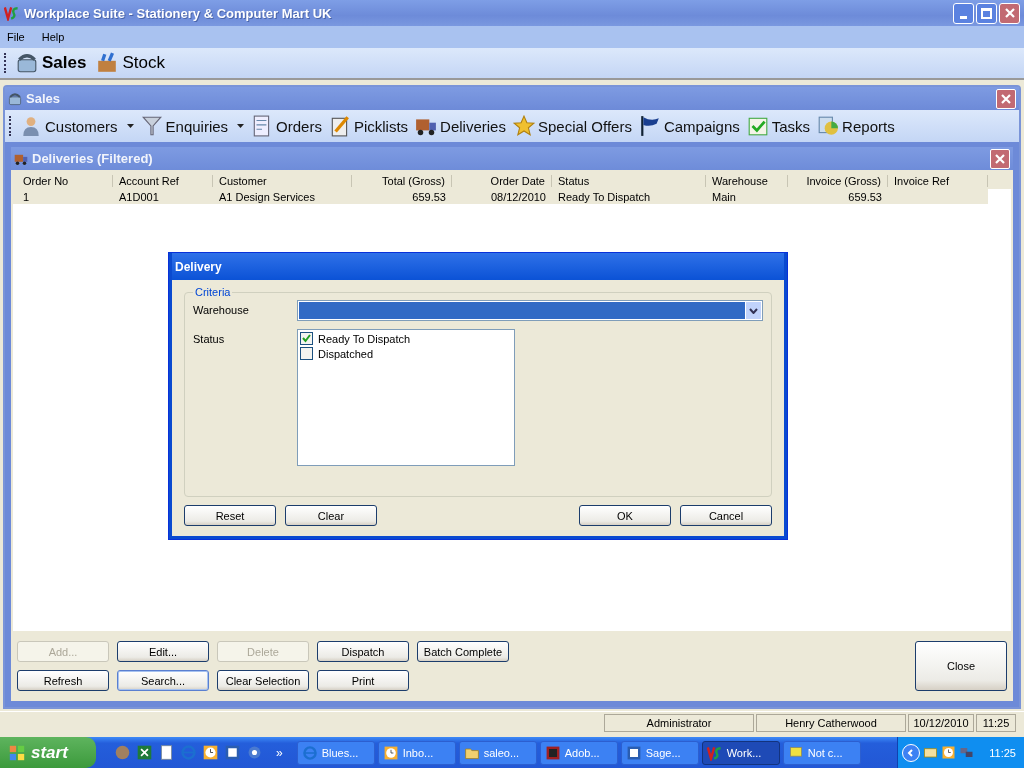 This screenshot has width=1024, height=768. I want to click on group-label: Criteria, so click(213, 292).